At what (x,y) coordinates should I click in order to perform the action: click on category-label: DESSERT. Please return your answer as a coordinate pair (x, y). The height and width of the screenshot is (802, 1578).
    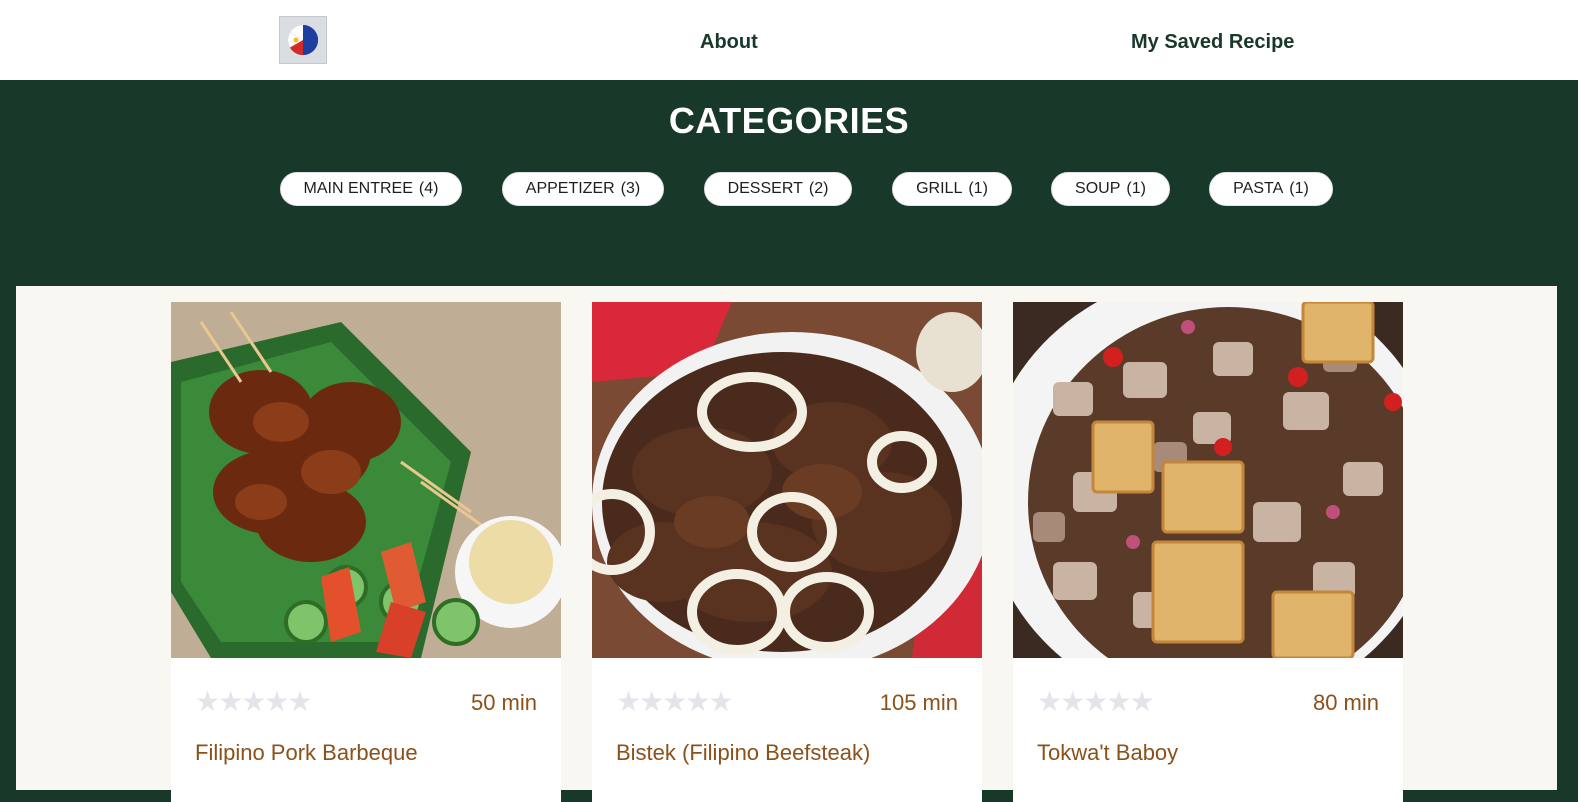
    Looking at the image, I should click on (765, 188).